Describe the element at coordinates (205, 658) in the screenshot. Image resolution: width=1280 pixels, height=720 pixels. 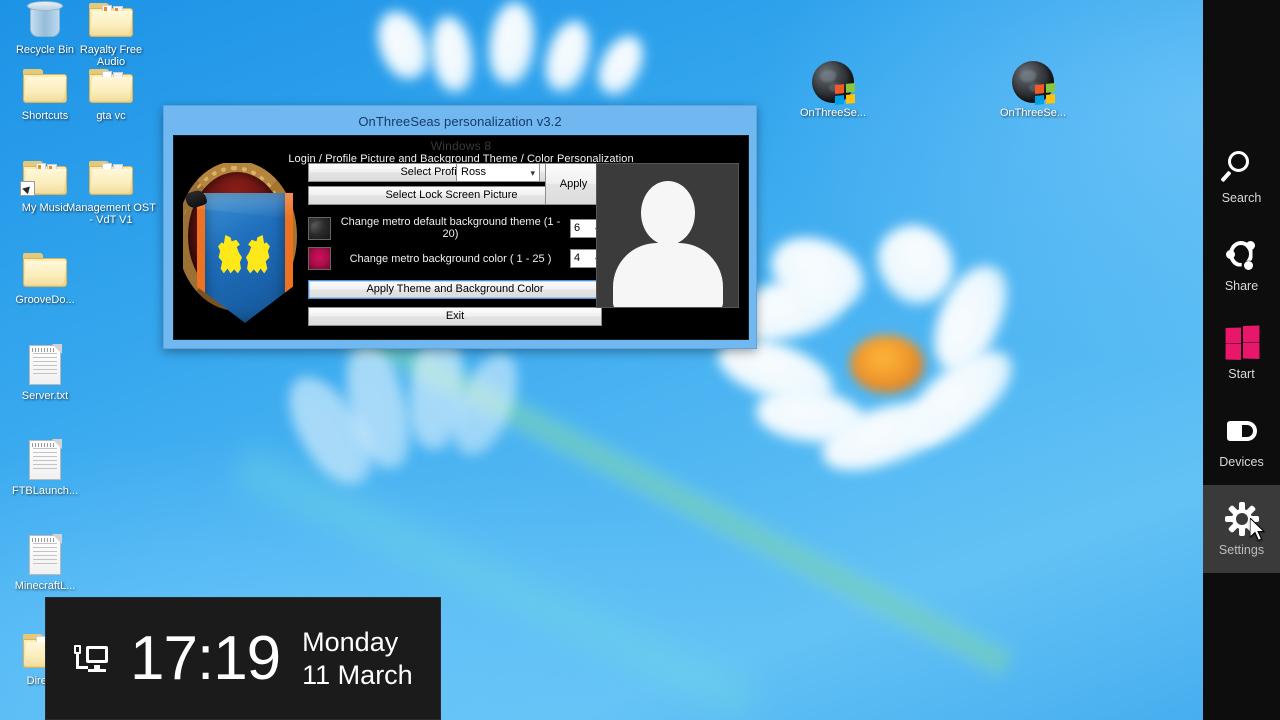
I see `clock-time: 17:19` at that location.